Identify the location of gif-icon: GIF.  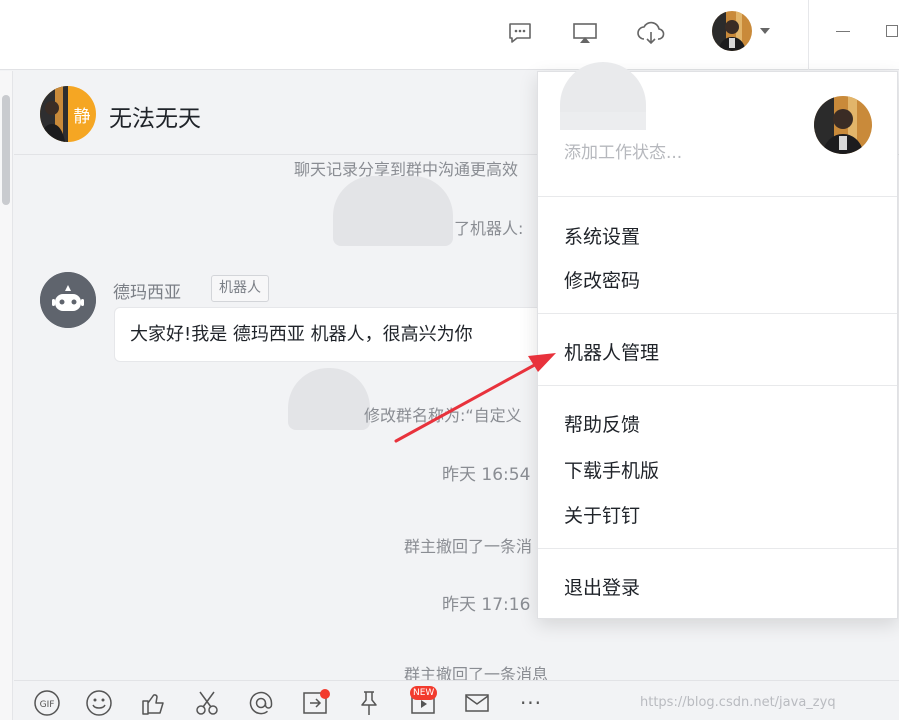
(47, 703).